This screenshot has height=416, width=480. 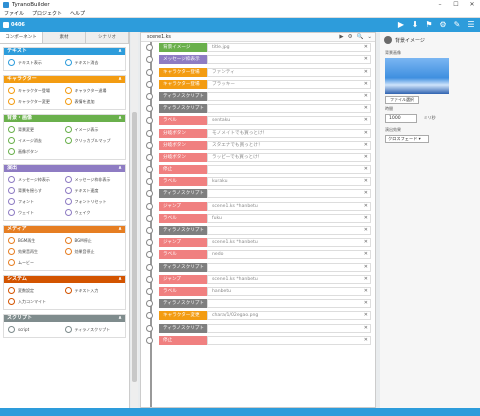 I want to click on component-item: 背景を揺らす, so click(x=36, y=190).